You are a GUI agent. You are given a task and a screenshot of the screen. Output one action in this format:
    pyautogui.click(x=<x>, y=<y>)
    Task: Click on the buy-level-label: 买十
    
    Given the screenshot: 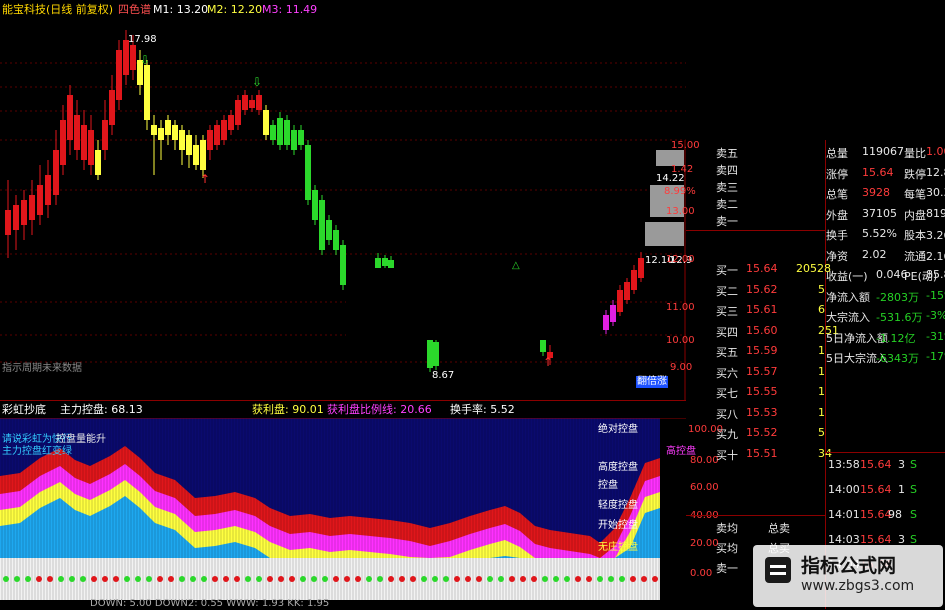 What is the action you would take?
    pyautogui.click(x=727, y=455)
    